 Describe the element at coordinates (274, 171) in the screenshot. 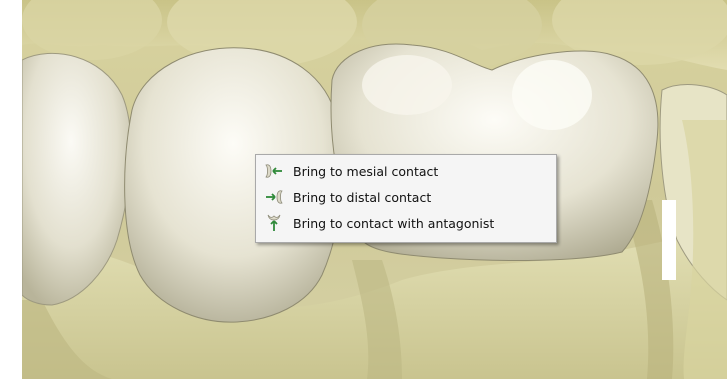

I see `mesial-contact-icon` at that location.